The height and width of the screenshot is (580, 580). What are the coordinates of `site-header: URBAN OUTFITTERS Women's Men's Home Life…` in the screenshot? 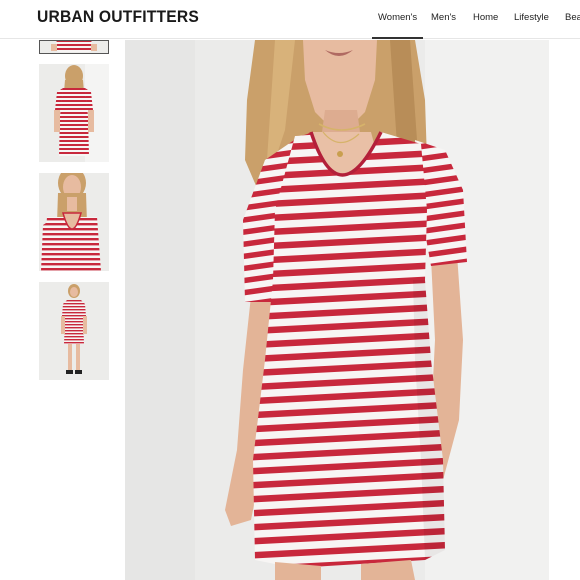 It's located at (290, 19).